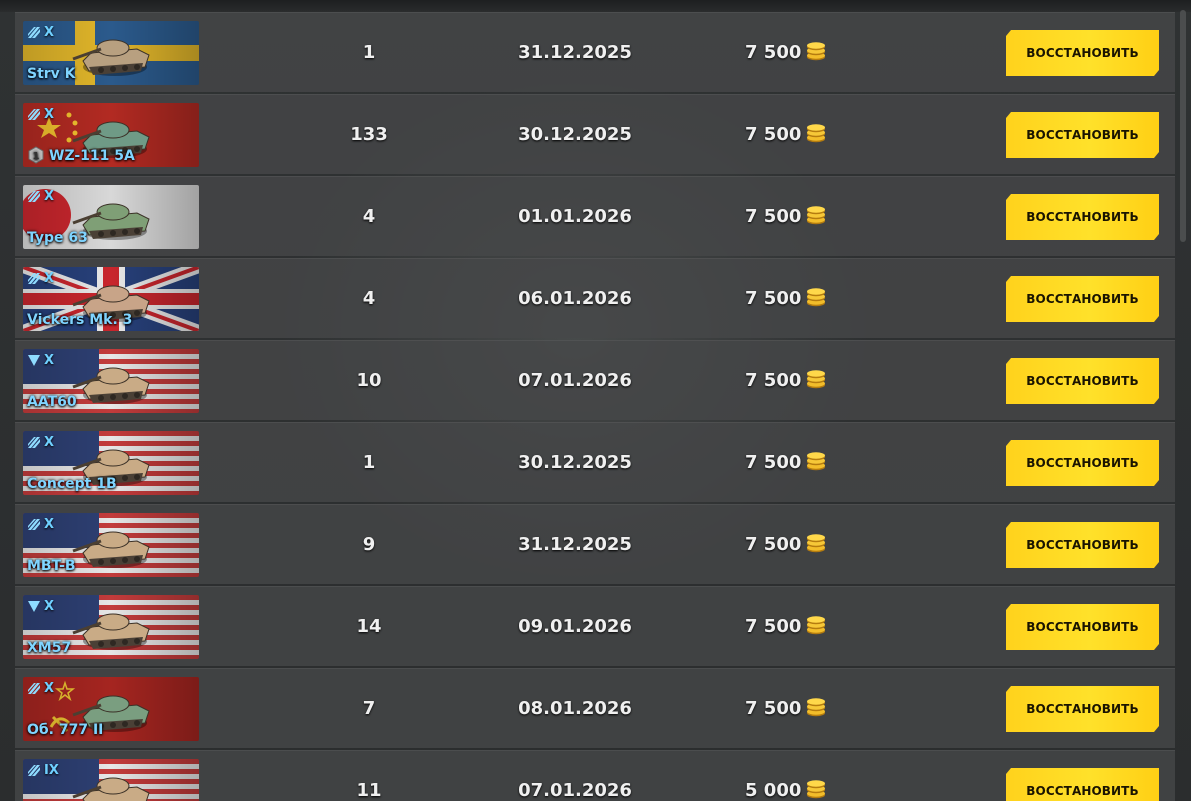 This screenshot has width=1191, height=801. I want to click on scrollbar, so click(1183, 126).